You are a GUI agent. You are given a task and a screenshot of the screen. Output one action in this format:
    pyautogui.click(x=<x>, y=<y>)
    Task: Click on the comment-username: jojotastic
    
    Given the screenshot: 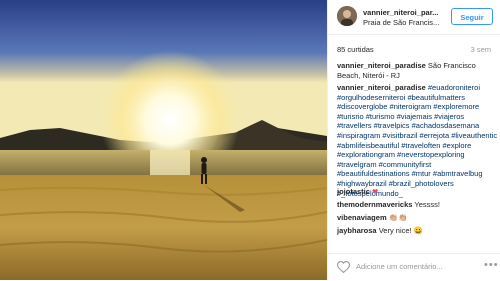 What is the action you would take?
    pyautogui.click(x=353, y=191)
    